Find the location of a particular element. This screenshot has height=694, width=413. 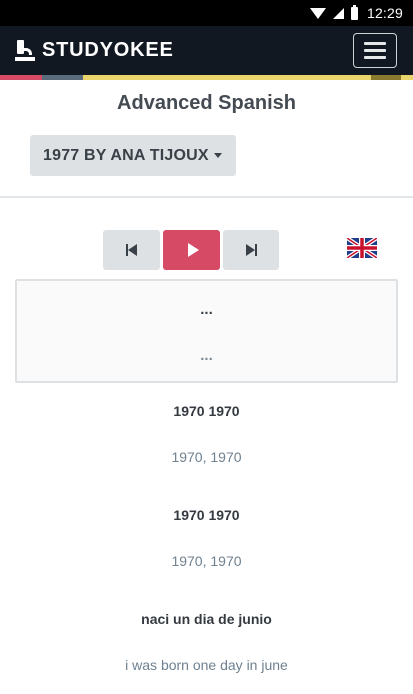

app-header: STUDYOKEE is located at coordinates (206, 50).